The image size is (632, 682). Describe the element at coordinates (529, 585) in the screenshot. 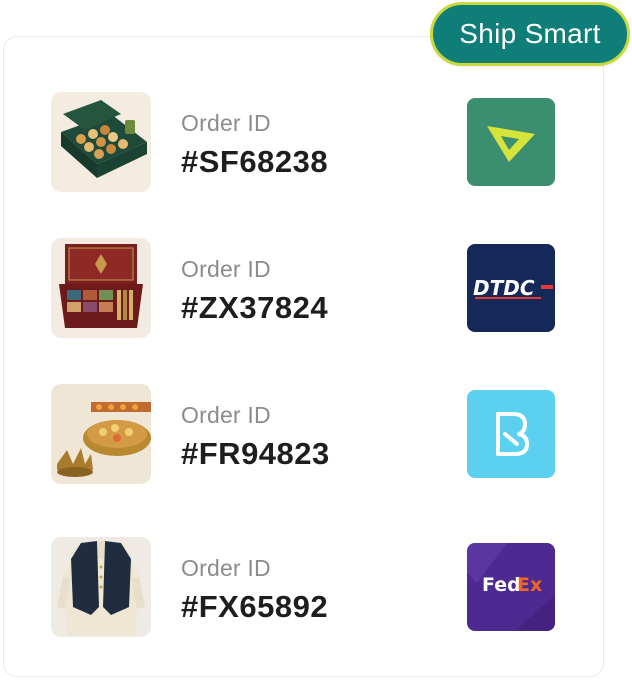

I see `svg-text: Ex` at that location.